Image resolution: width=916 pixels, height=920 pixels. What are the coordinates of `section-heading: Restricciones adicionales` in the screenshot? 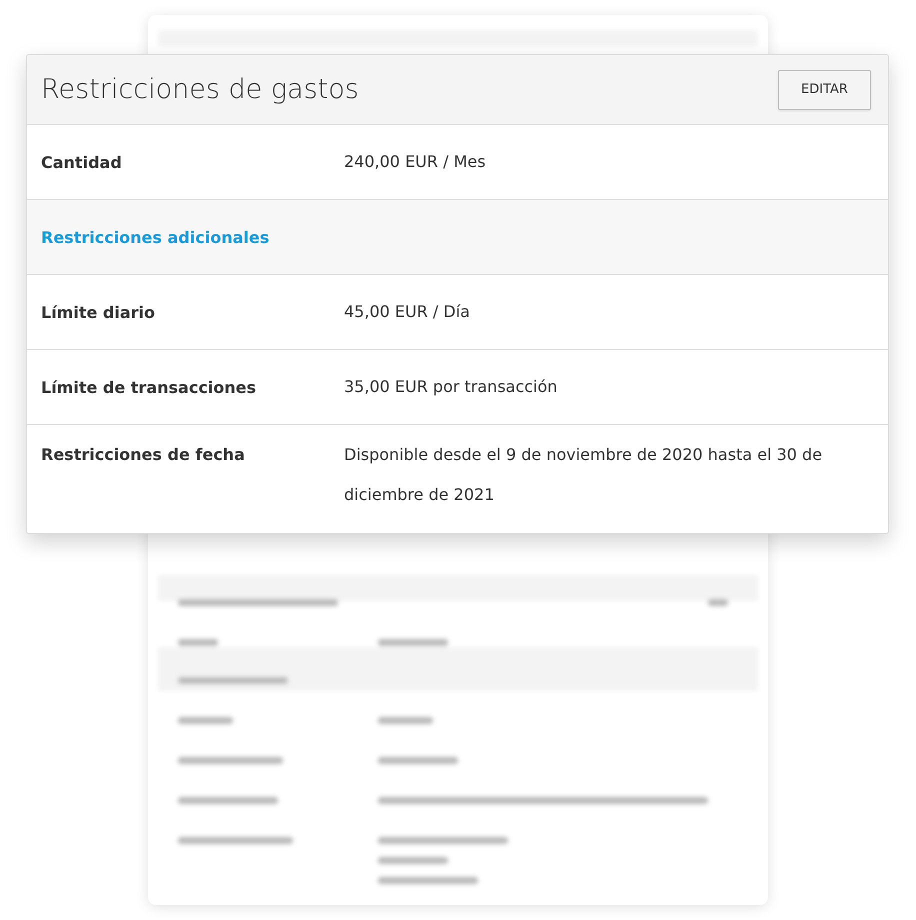 It's located at (155, 237).